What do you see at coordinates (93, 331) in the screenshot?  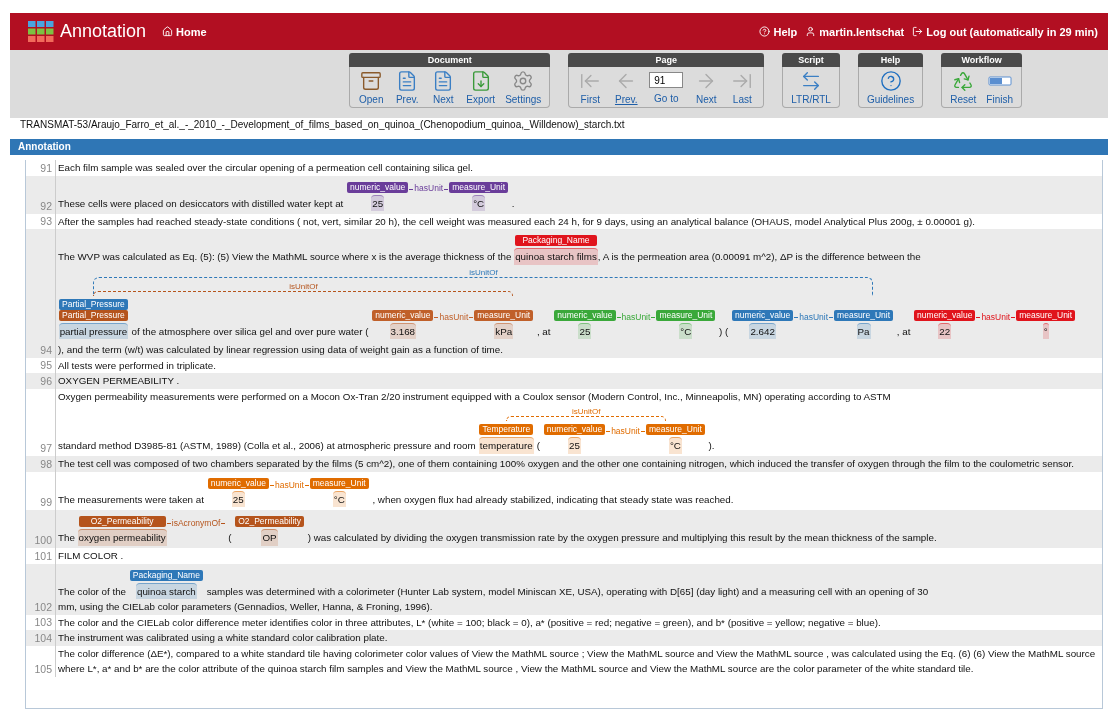 I see `annotated-text: partial pressure` at bounding box center [93, 331].